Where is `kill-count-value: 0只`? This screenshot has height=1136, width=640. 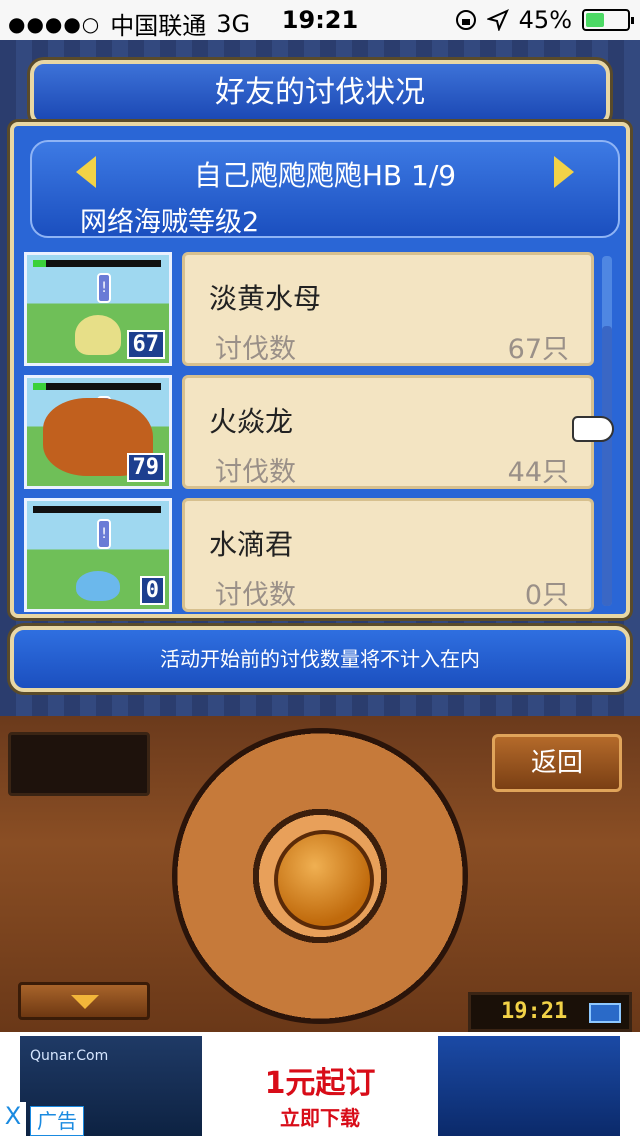
kill-count-value: 0只 is located at coordinates (546, 595).